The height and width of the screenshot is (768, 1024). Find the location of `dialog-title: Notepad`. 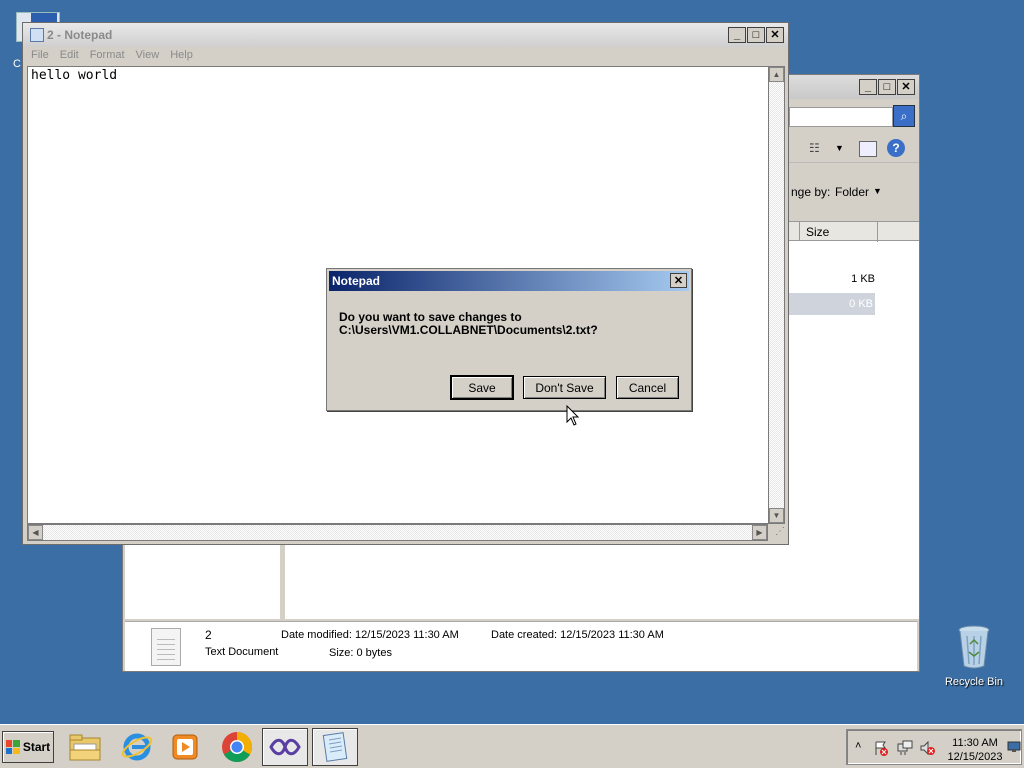

dialog-title: Notepad is located at coordinates (356, 281).